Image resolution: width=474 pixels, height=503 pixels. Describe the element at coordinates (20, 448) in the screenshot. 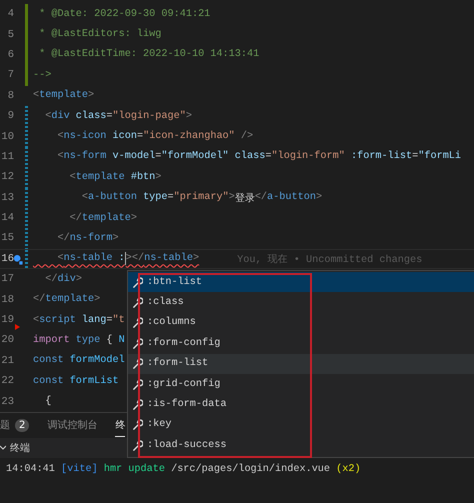

I see `terminal-title: 终端` at that location.